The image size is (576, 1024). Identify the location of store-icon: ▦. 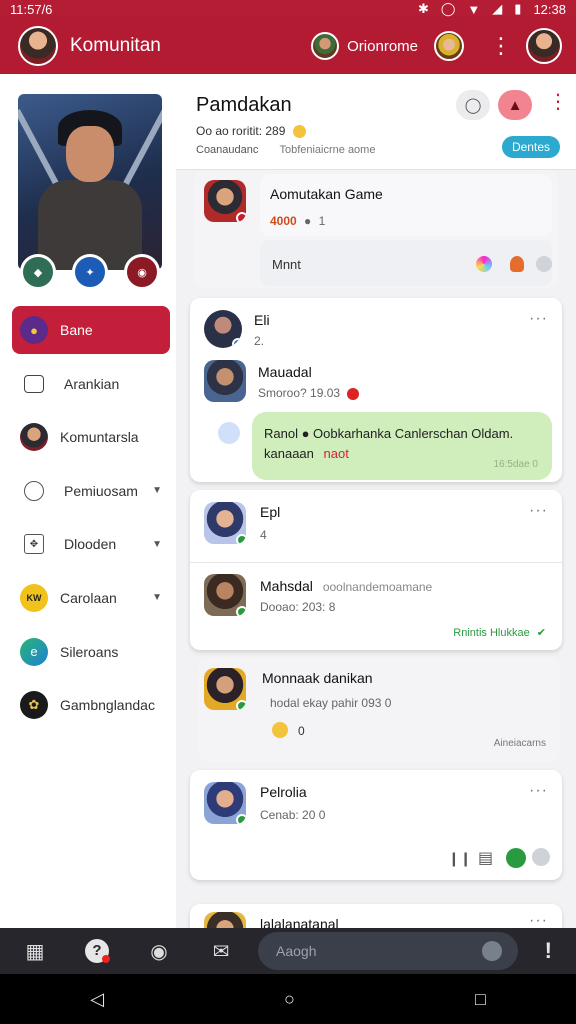
(35, 951).